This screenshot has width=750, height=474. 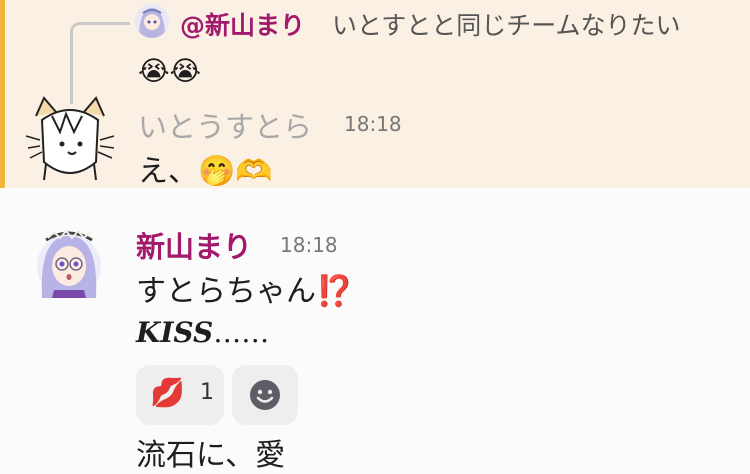 What do you see at coordinates (211, 455) in the screenshot?
I see `message-text: 流石に、愛` at bounding box center [211, 455].